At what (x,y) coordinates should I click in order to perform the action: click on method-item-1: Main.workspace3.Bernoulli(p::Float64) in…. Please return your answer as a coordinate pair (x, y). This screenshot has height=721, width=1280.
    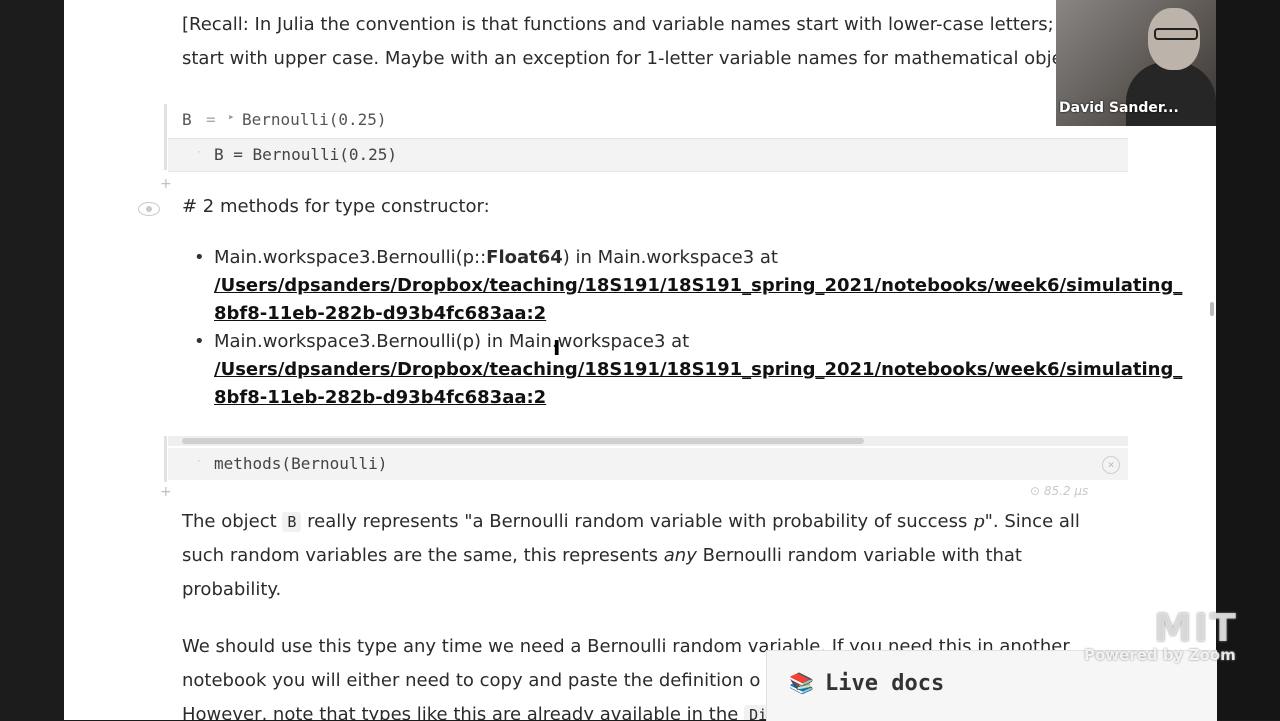
    Looking at the image, I should click on (688, 286).